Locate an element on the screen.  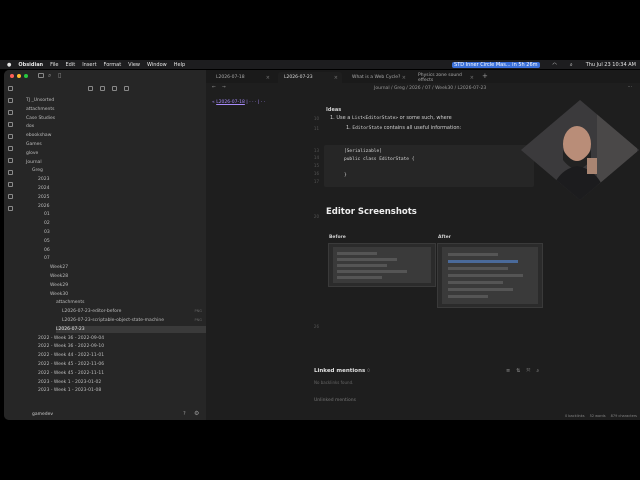
zoom-window-button is located at coordinates (26, 76).